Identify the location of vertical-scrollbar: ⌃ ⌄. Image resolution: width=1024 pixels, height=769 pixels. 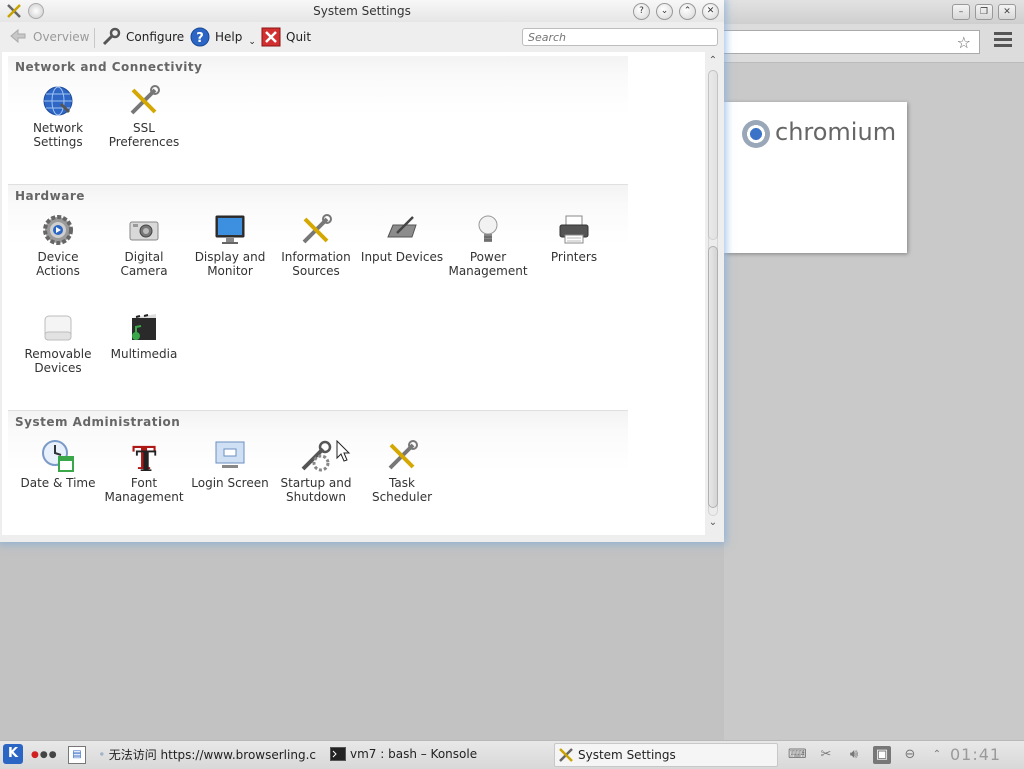
(713, 293).